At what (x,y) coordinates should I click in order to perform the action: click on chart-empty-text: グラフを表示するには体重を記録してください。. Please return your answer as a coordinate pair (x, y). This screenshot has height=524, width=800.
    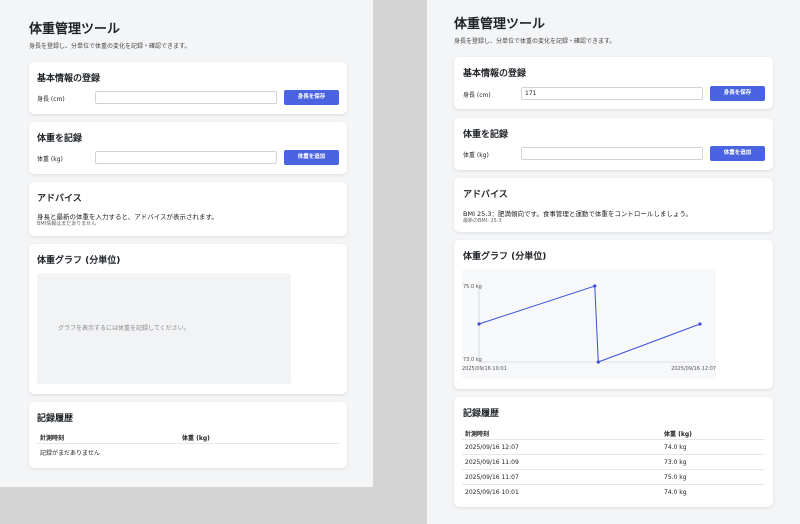
    Looking at the image, I should click on (124, 328).